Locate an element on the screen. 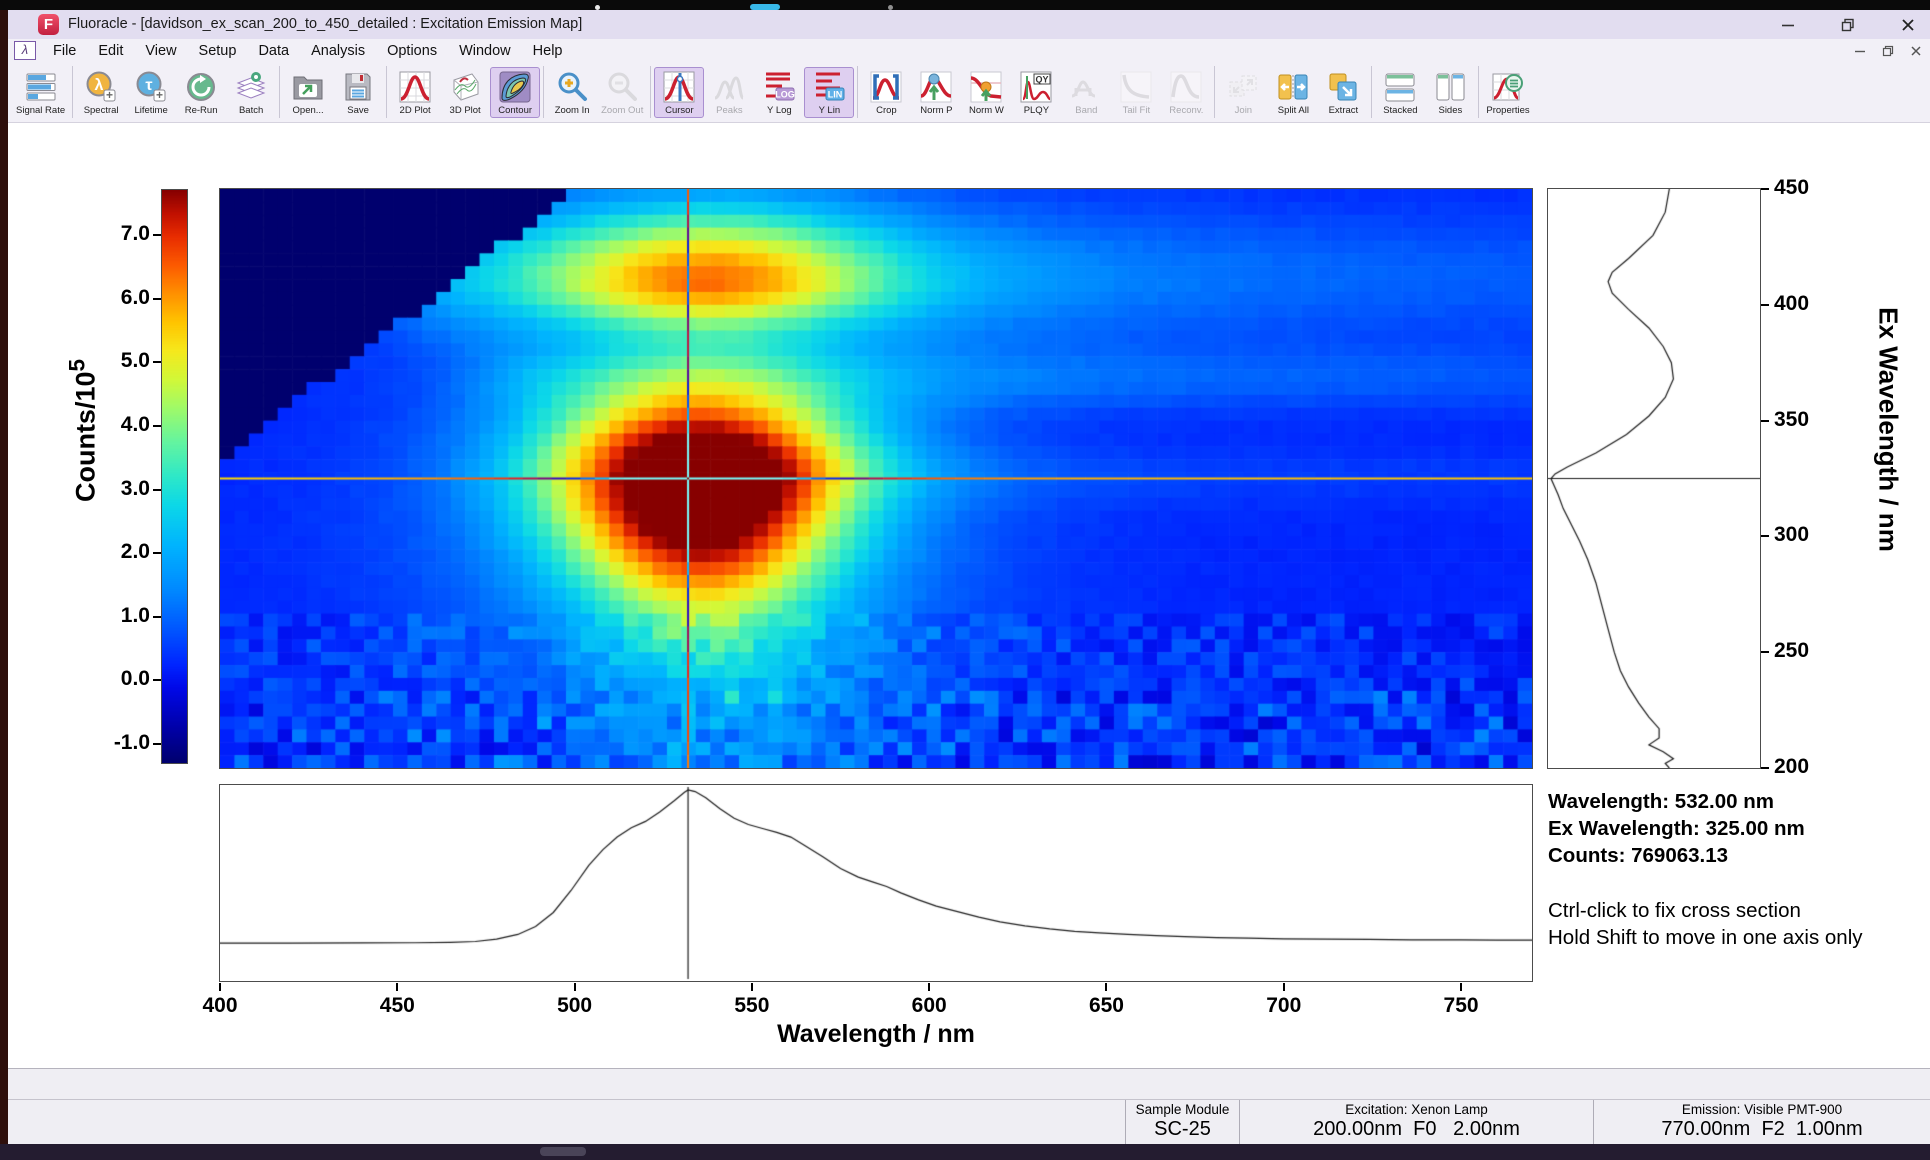  toolbar-button-crop: Crop is located at coordinates (886, 92).